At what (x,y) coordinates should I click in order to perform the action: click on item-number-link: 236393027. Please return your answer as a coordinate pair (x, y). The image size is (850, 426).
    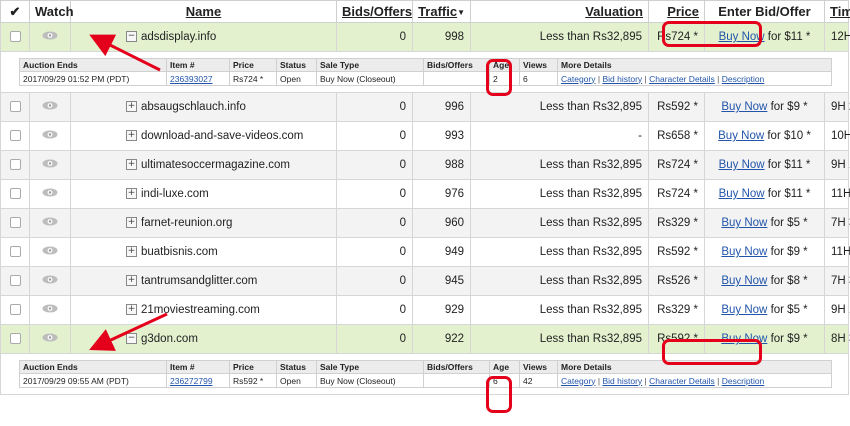
    Looking at the image, I should click on (191, 79).